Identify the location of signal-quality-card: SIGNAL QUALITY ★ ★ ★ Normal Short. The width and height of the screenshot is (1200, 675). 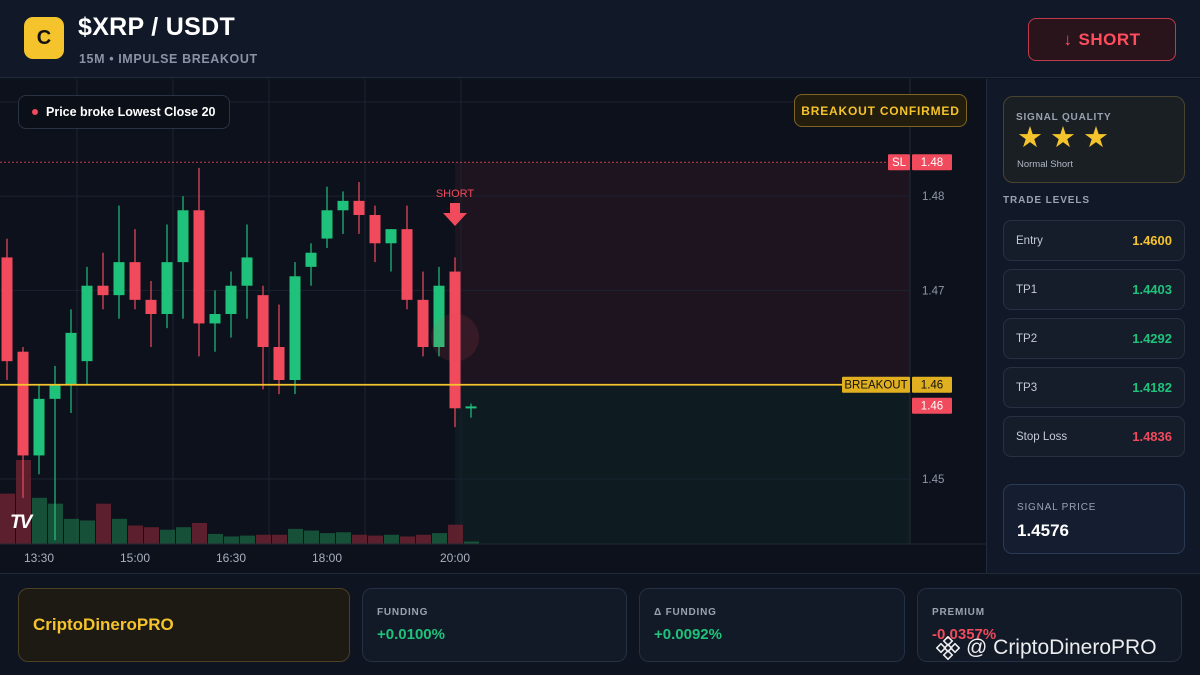
(1094, 139).